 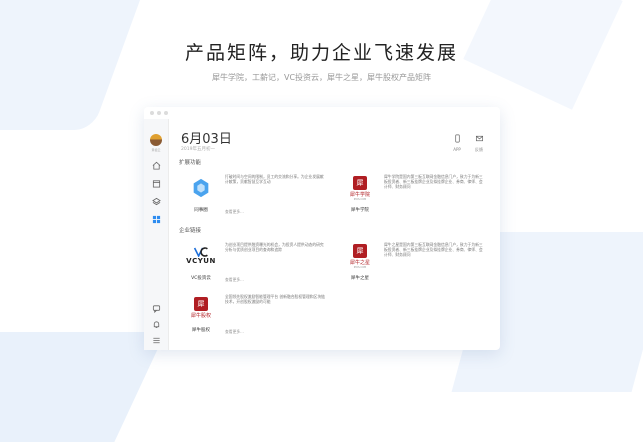 What do you see at coordinates (201, 308) in the screenshot?
I see `xngq-logo: 犀 犀牛股权` at bounding box center [201, 308].